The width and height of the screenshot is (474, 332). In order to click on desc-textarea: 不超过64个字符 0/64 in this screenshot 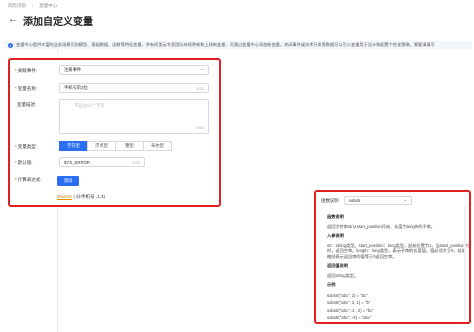, I will do `click(134, 116)`.